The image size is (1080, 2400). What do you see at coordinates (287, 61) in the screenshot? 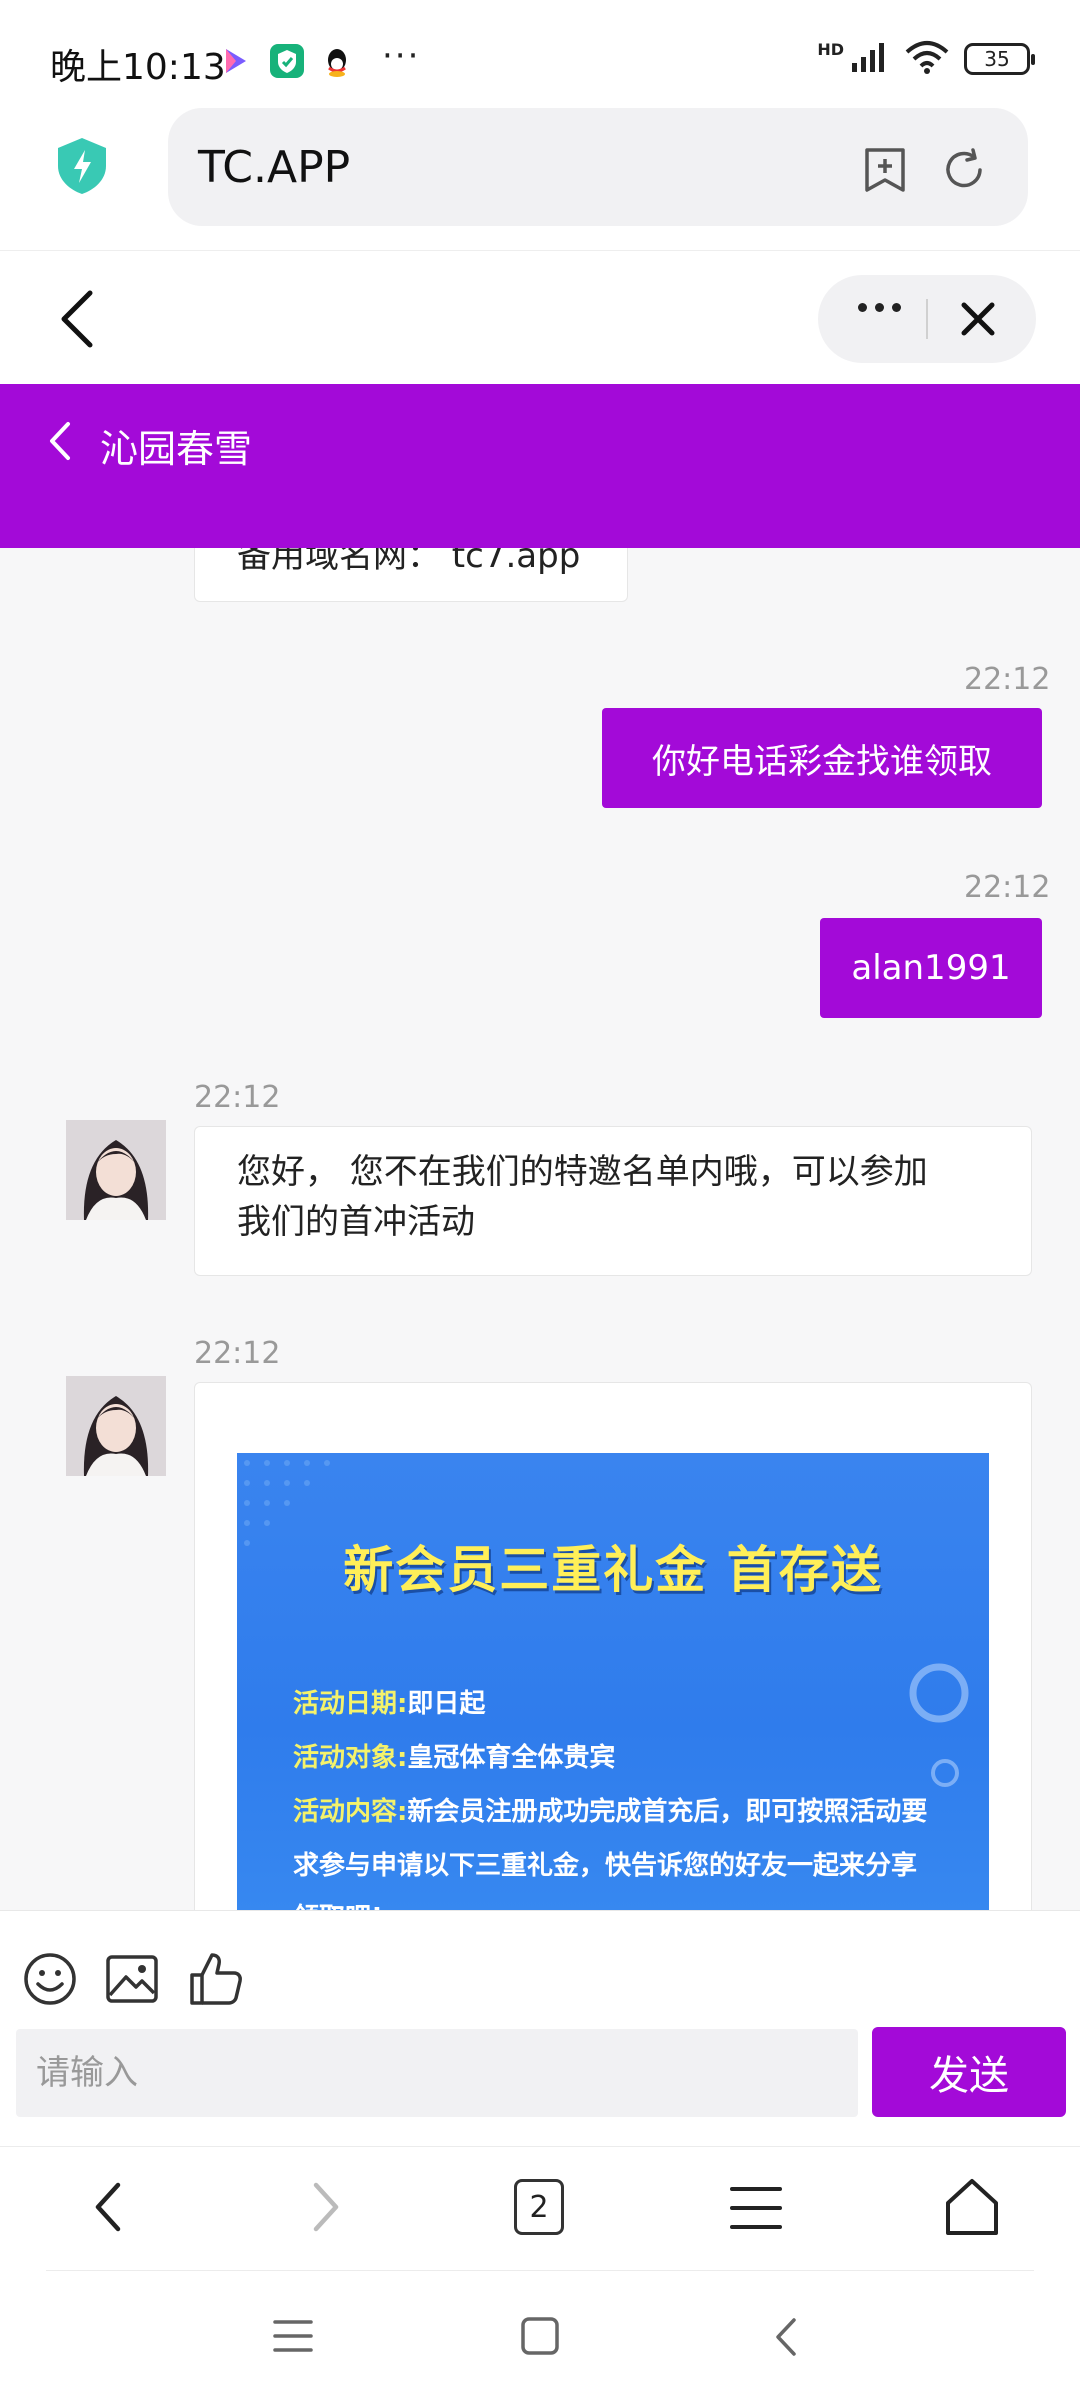
I see `security-app-icon` at bounding box center [287, 61].